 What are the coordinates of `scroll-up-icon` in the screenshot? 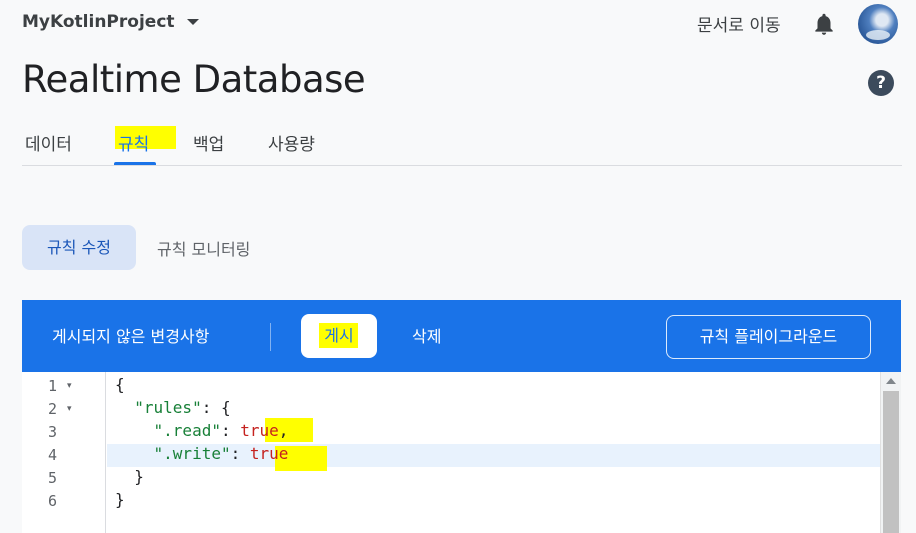 It's located at (891, 381).